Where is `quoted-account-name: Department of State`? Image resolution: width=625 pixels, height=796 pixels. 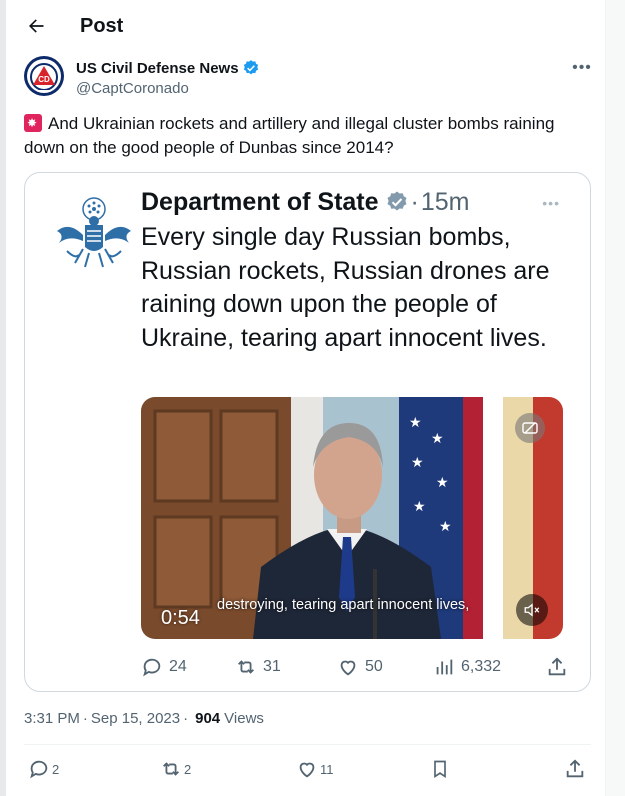
quoted-account-name: Department of State is located at coordinates (260, 201).